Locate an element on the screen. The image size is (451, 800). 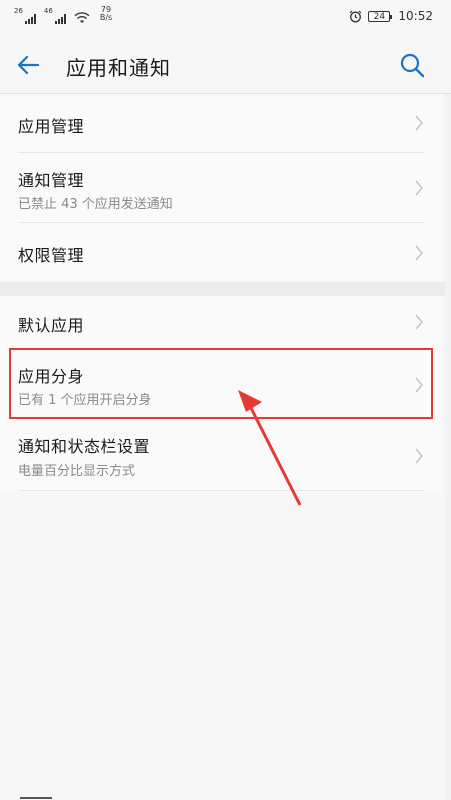
search-button is located at coordinates (412, 65).